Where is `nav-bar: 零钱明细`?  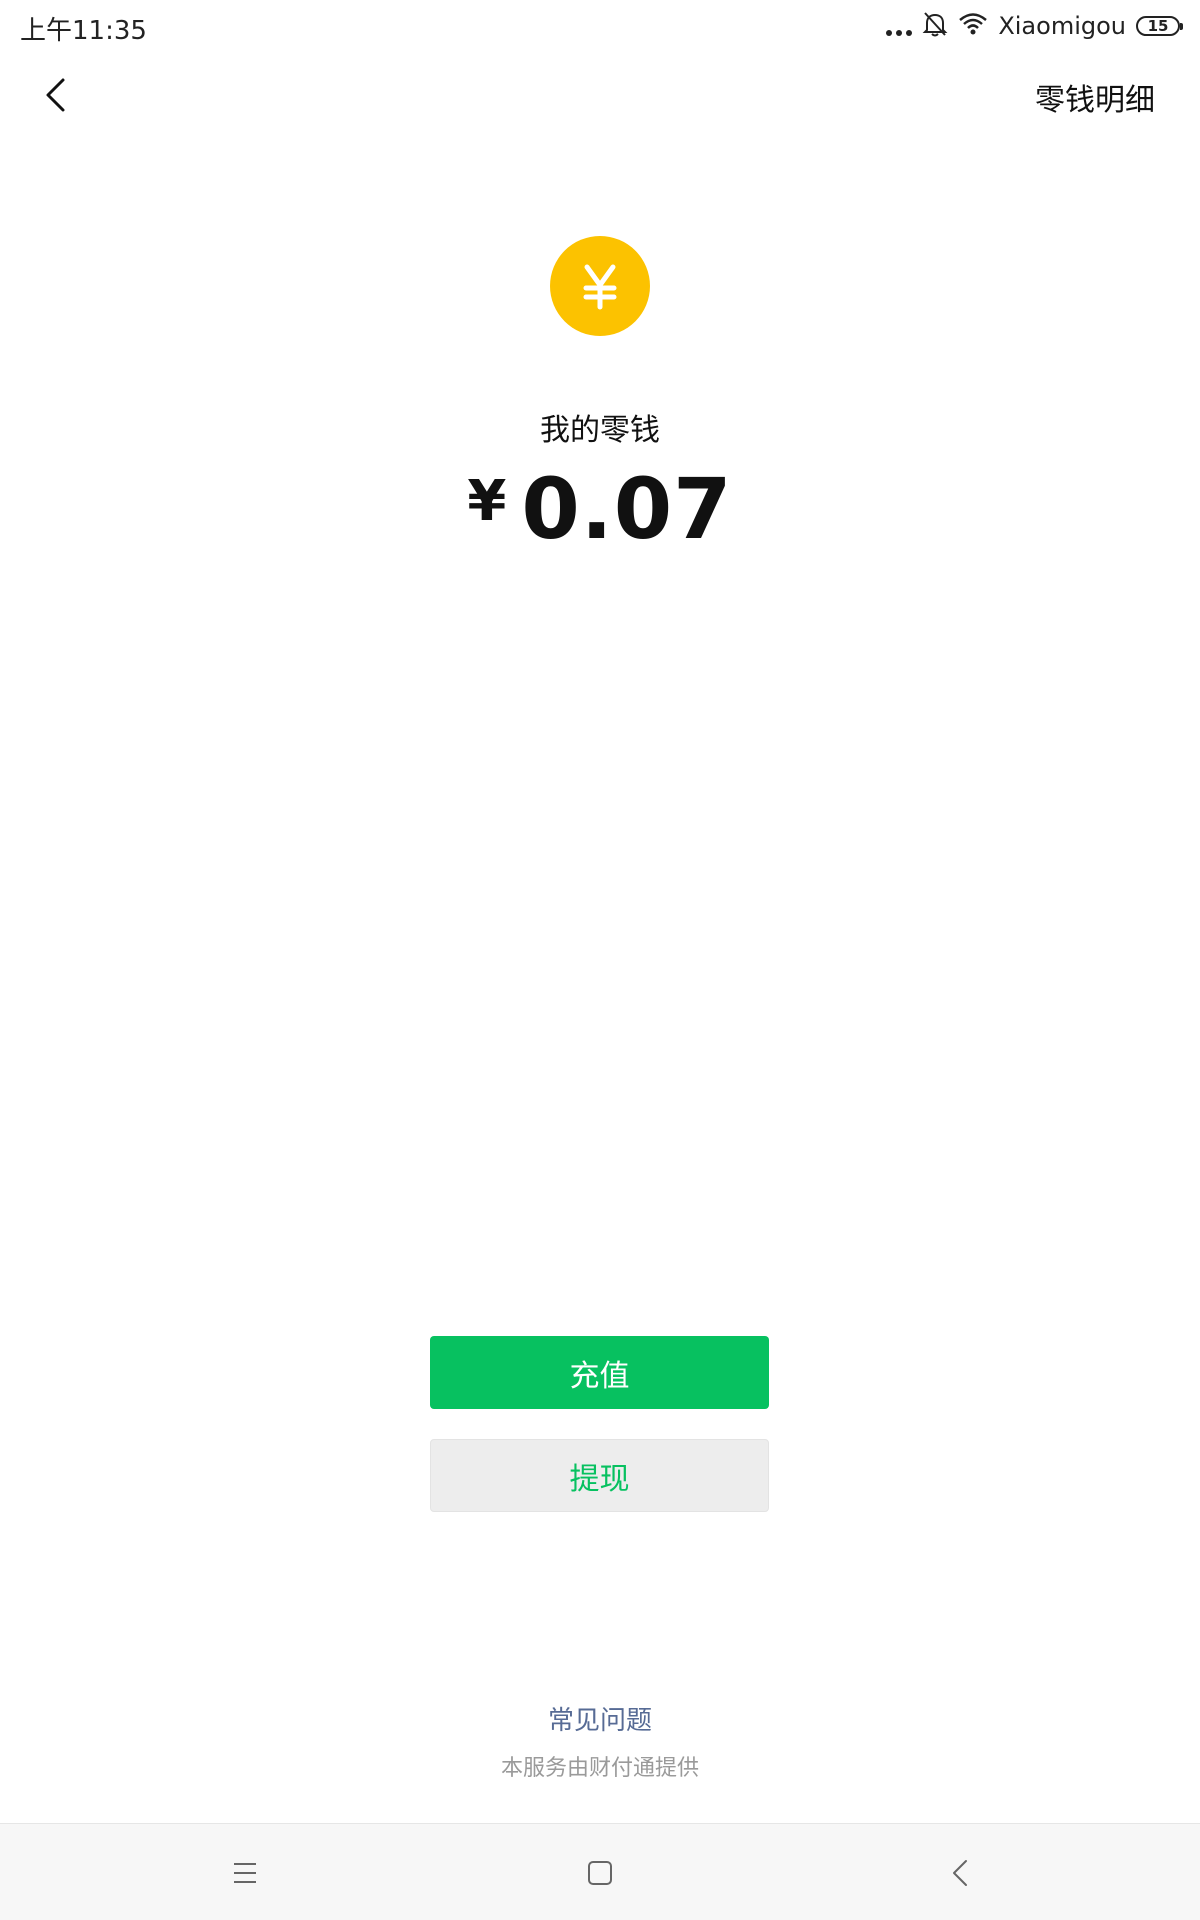
nav-bar: 零钱明细 is located at coordinates (600, 95).